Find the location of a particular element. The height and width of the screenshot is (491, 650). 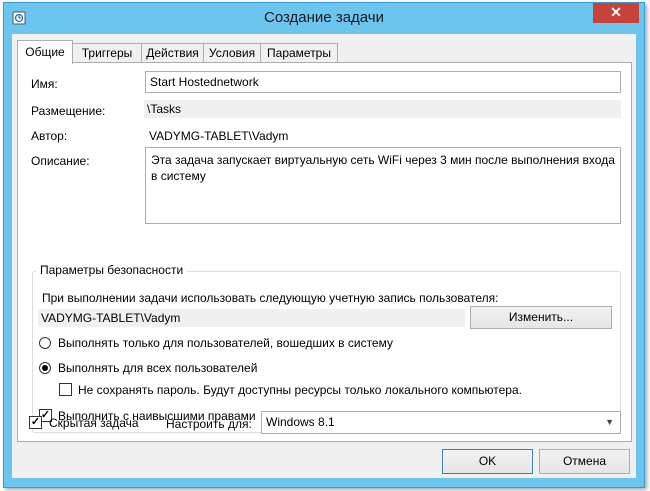

configure-for-value: Windows 8.1 is located at coordinates (300, 422).